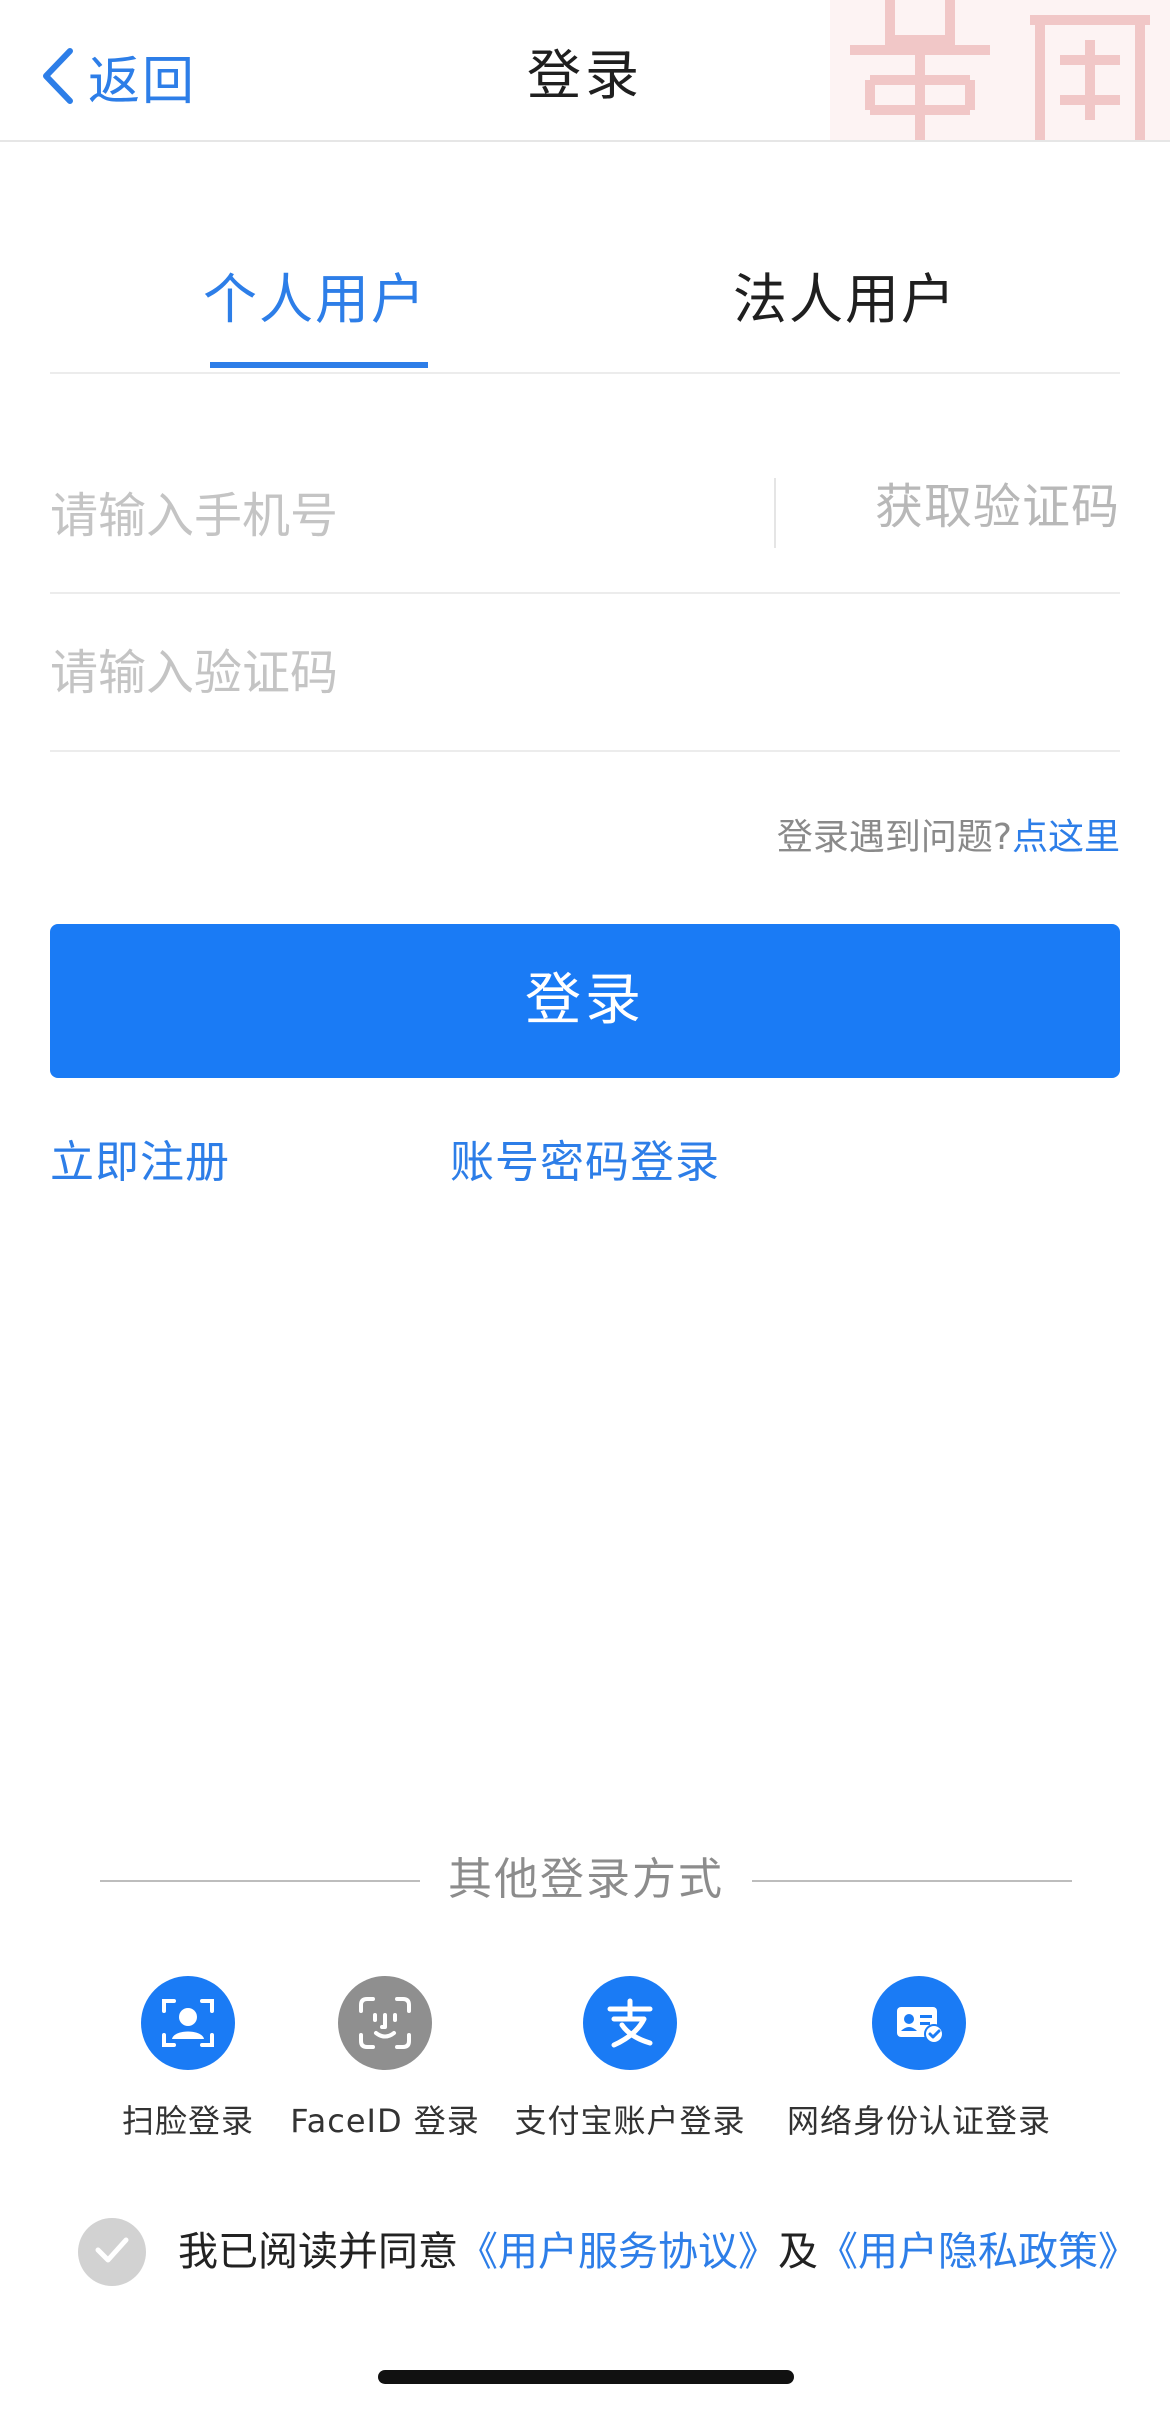 This screenshot has width=1170, height=2412. Describe the element at coordinates (315, 307) in the screenshot. I see `tab-personal-user: 个人用户` at that location.